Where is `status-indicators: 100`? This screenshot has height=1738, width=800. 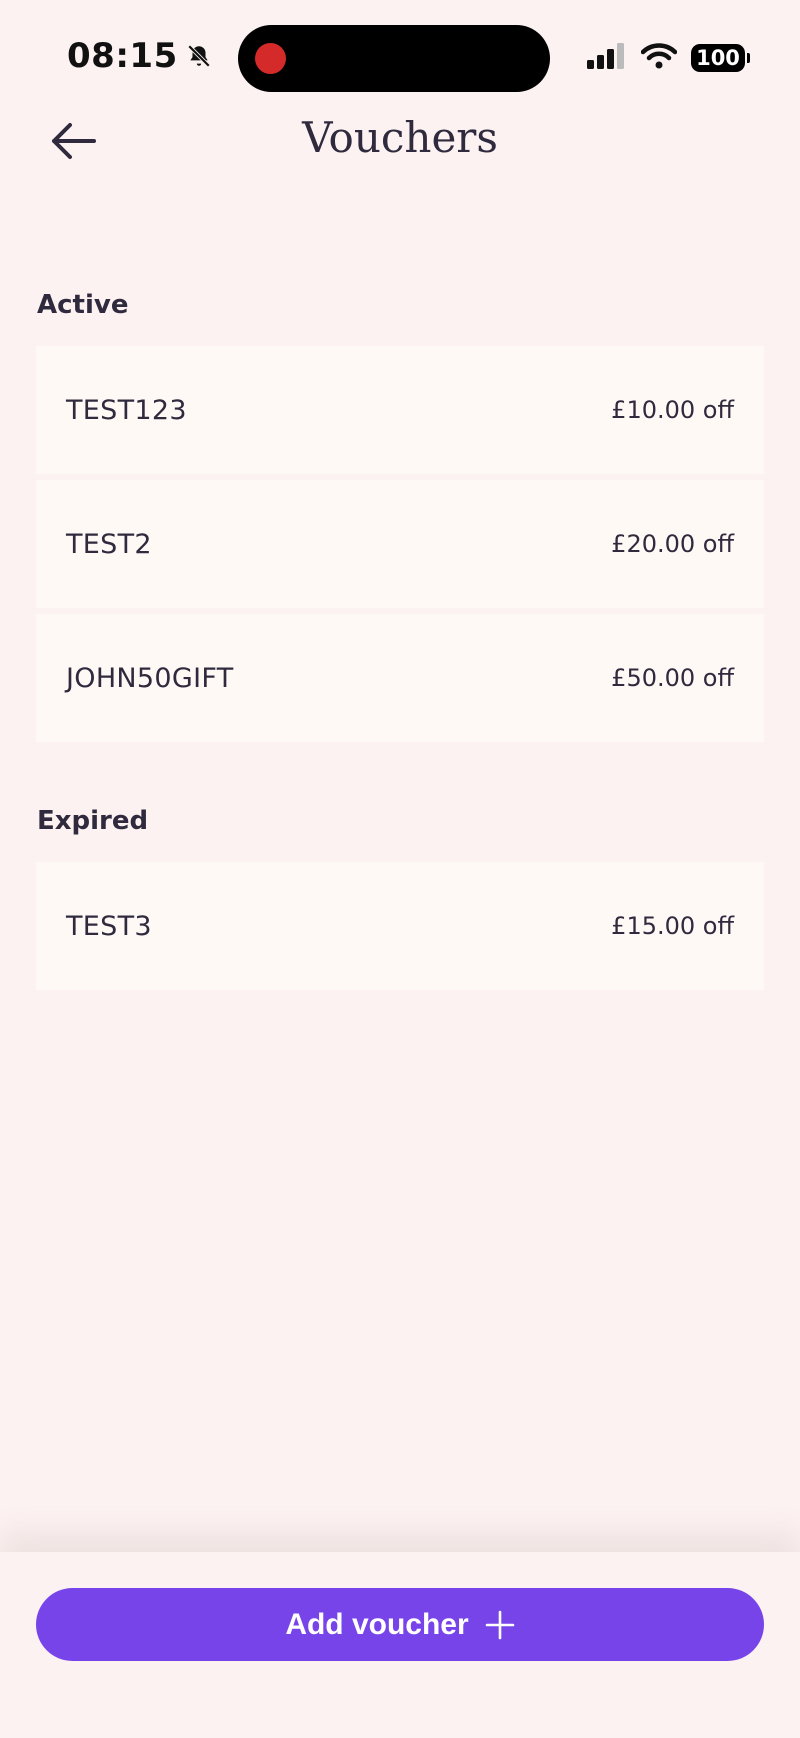 status-indicators: 100 is located at coordinates (668, 58).